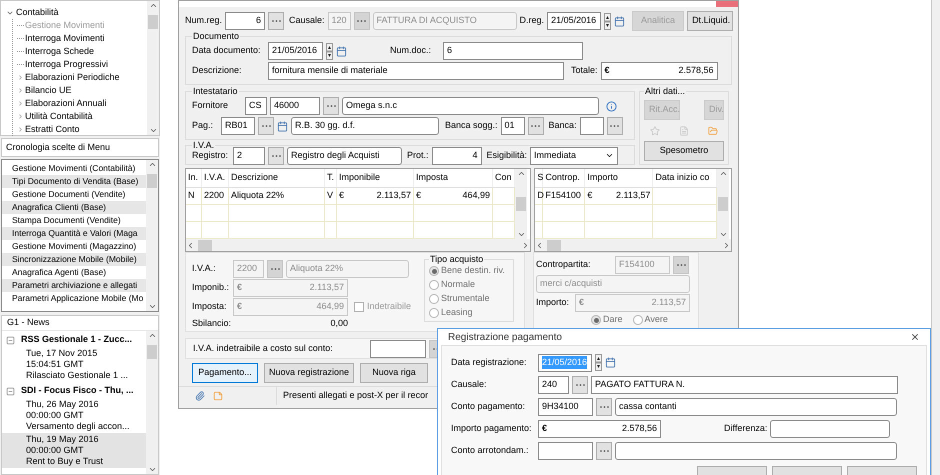 The width and height of the screenshot is (940, 475). I want to click on dropdown: Immediata, so click(574, 155).